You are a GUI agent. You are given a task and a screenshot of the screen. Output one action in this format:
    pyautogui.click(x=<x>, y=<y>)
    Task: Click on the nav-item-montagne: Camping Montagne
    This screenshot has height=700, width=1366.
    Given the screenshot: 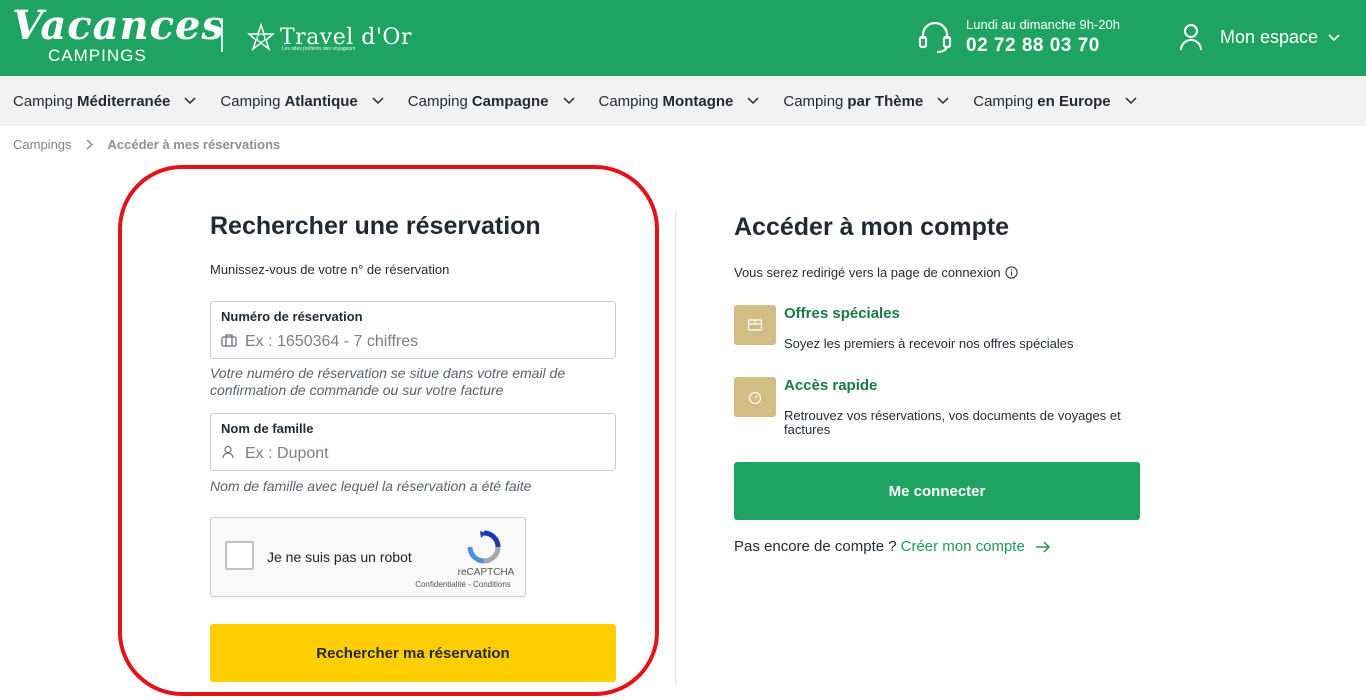 What is the action you would take?
    pyautogui.click(x=679, y=101)
    